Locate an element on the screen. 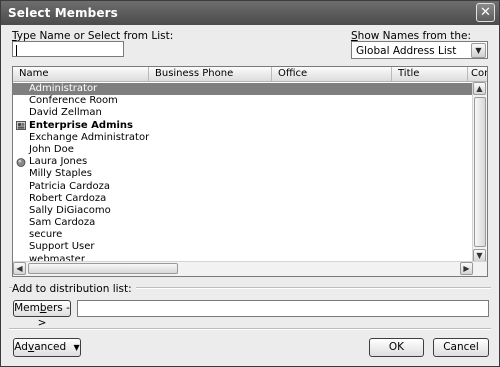  arrow-up-icon: ▲ is located at coordinates (479, 88).